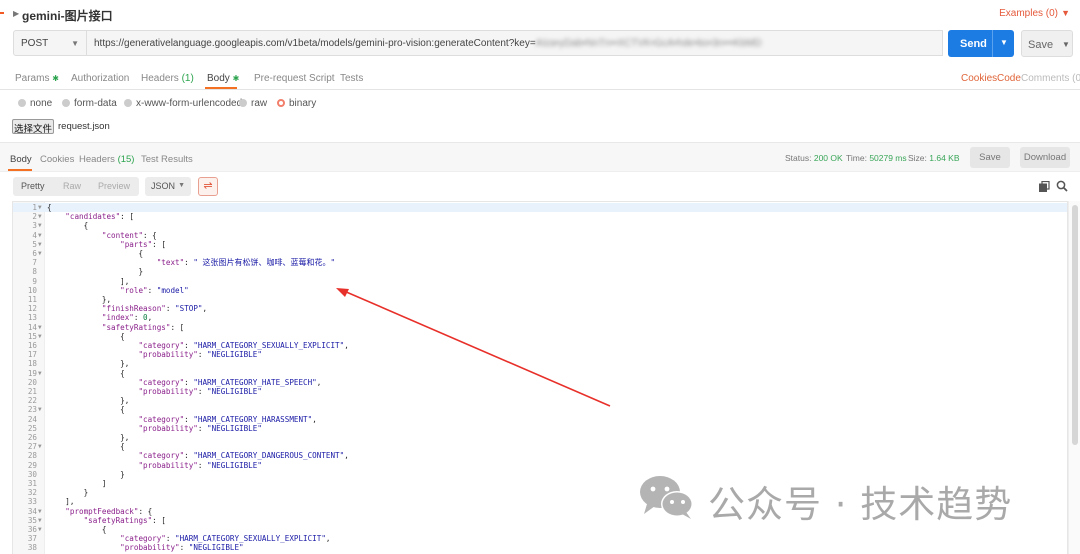 The height and width of the screenshot is (554, 1080). I want to click on code-text: },, so click(125, 401).